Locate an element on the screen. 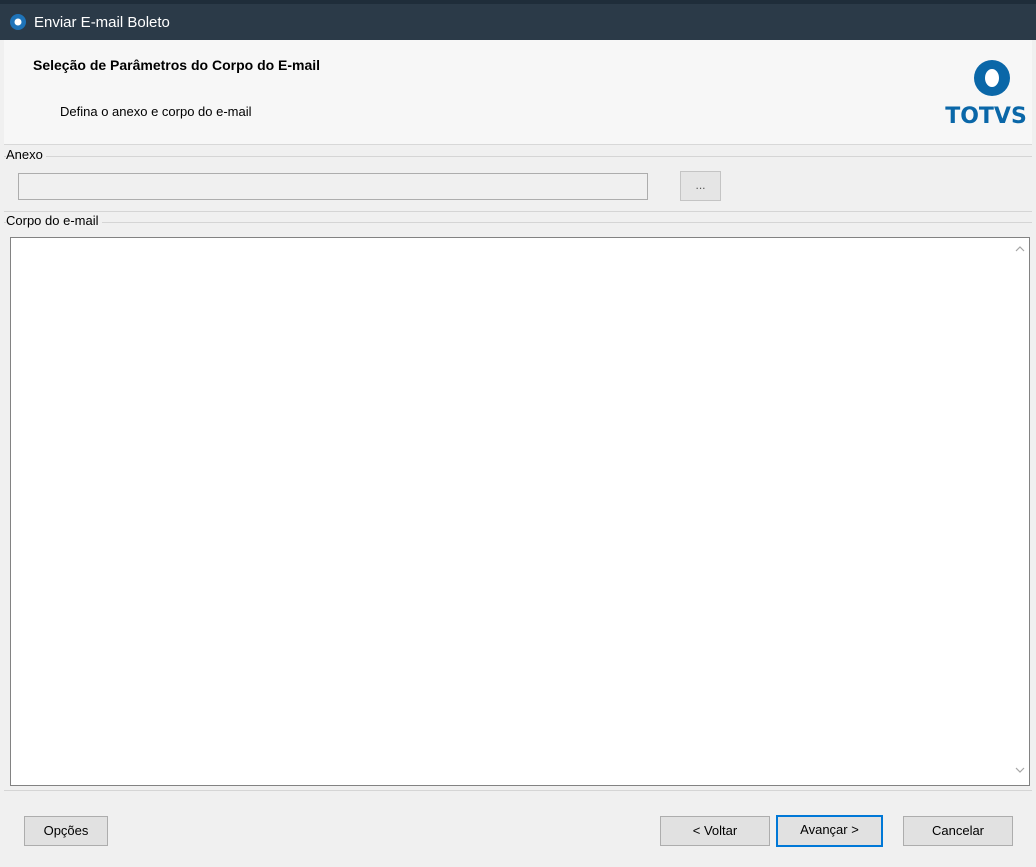  vertical-scrollbar is located at coordinates (1020, 511).